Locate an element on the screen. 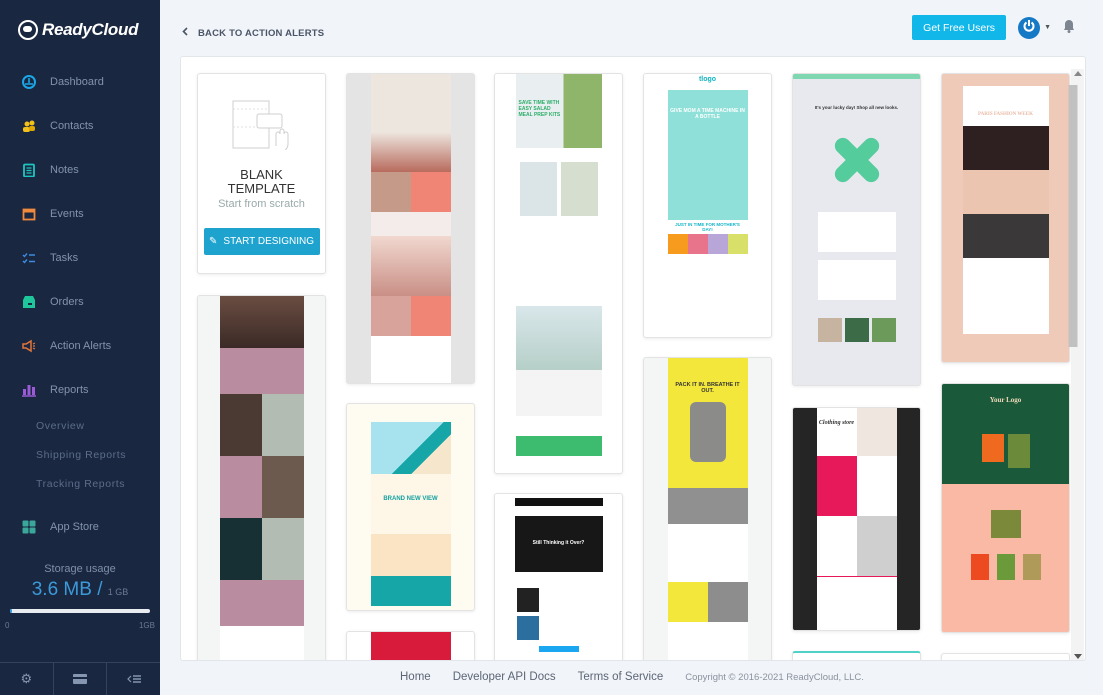 The height and width of the screenshot is (695, 1103). footer-link-home: Home is located at coordinates (415, 677).